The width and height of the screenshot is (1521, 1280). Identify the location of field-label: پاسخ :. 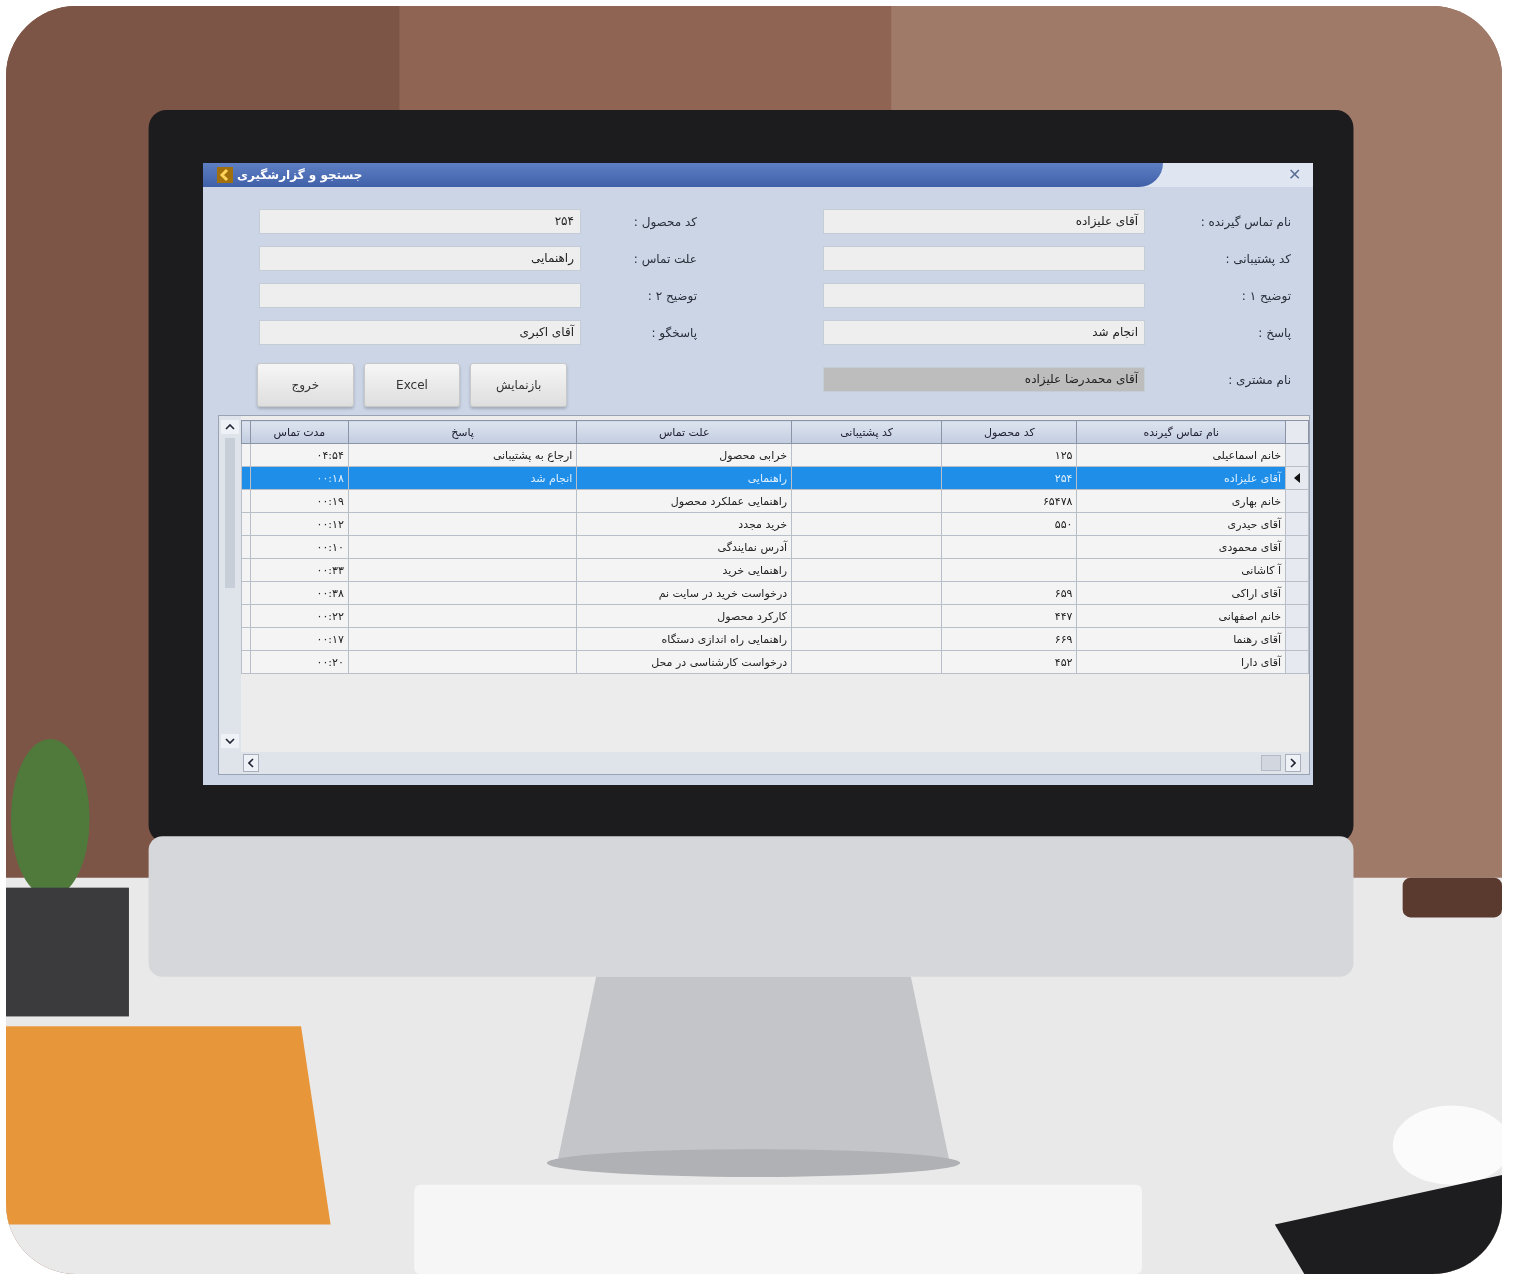
(1274, 332).